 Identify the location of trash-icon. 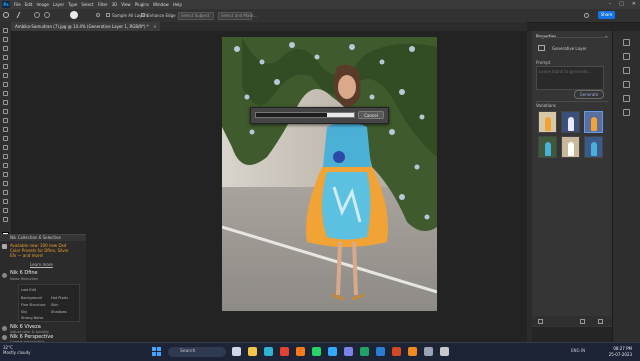
(600, 321).